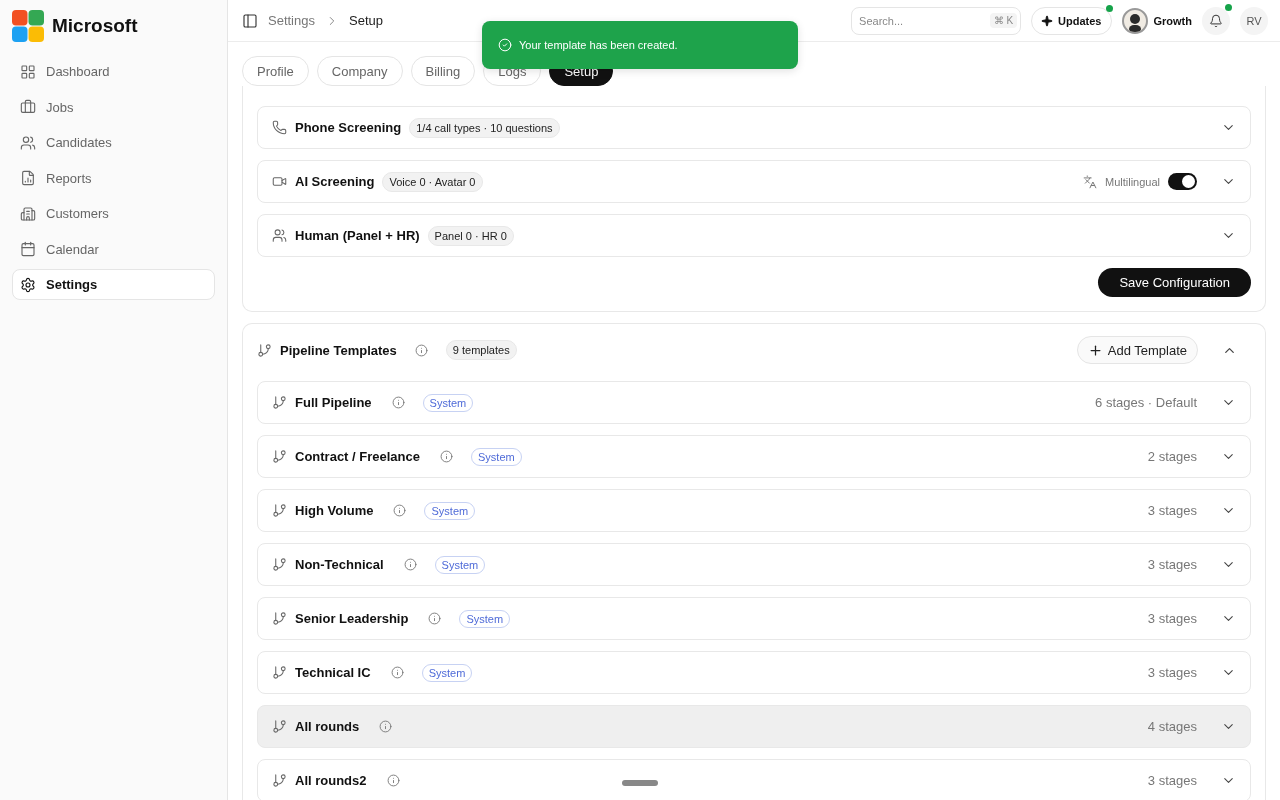  What do you see at coordinates (1134, 20) in the screenshot?
I see `workspace-avatar` at bounding box center [1134, 20].